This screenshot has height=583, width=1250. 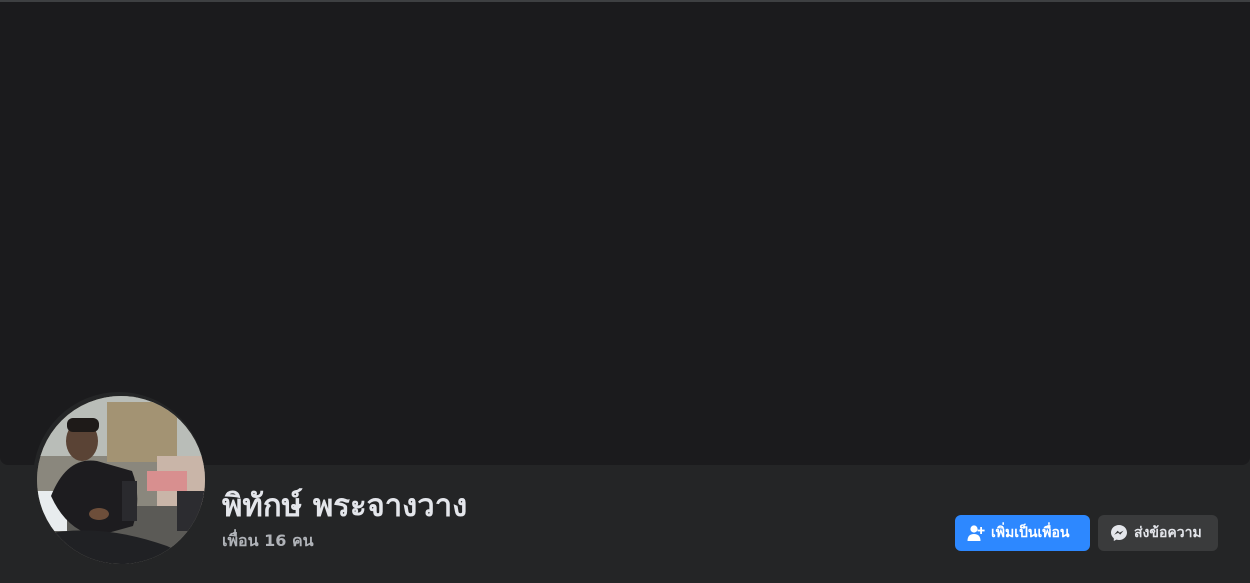 What do you see at coordinates (976, 533) in the screenshot?
I see `person-add-icon` at bounding box center [976, 533].